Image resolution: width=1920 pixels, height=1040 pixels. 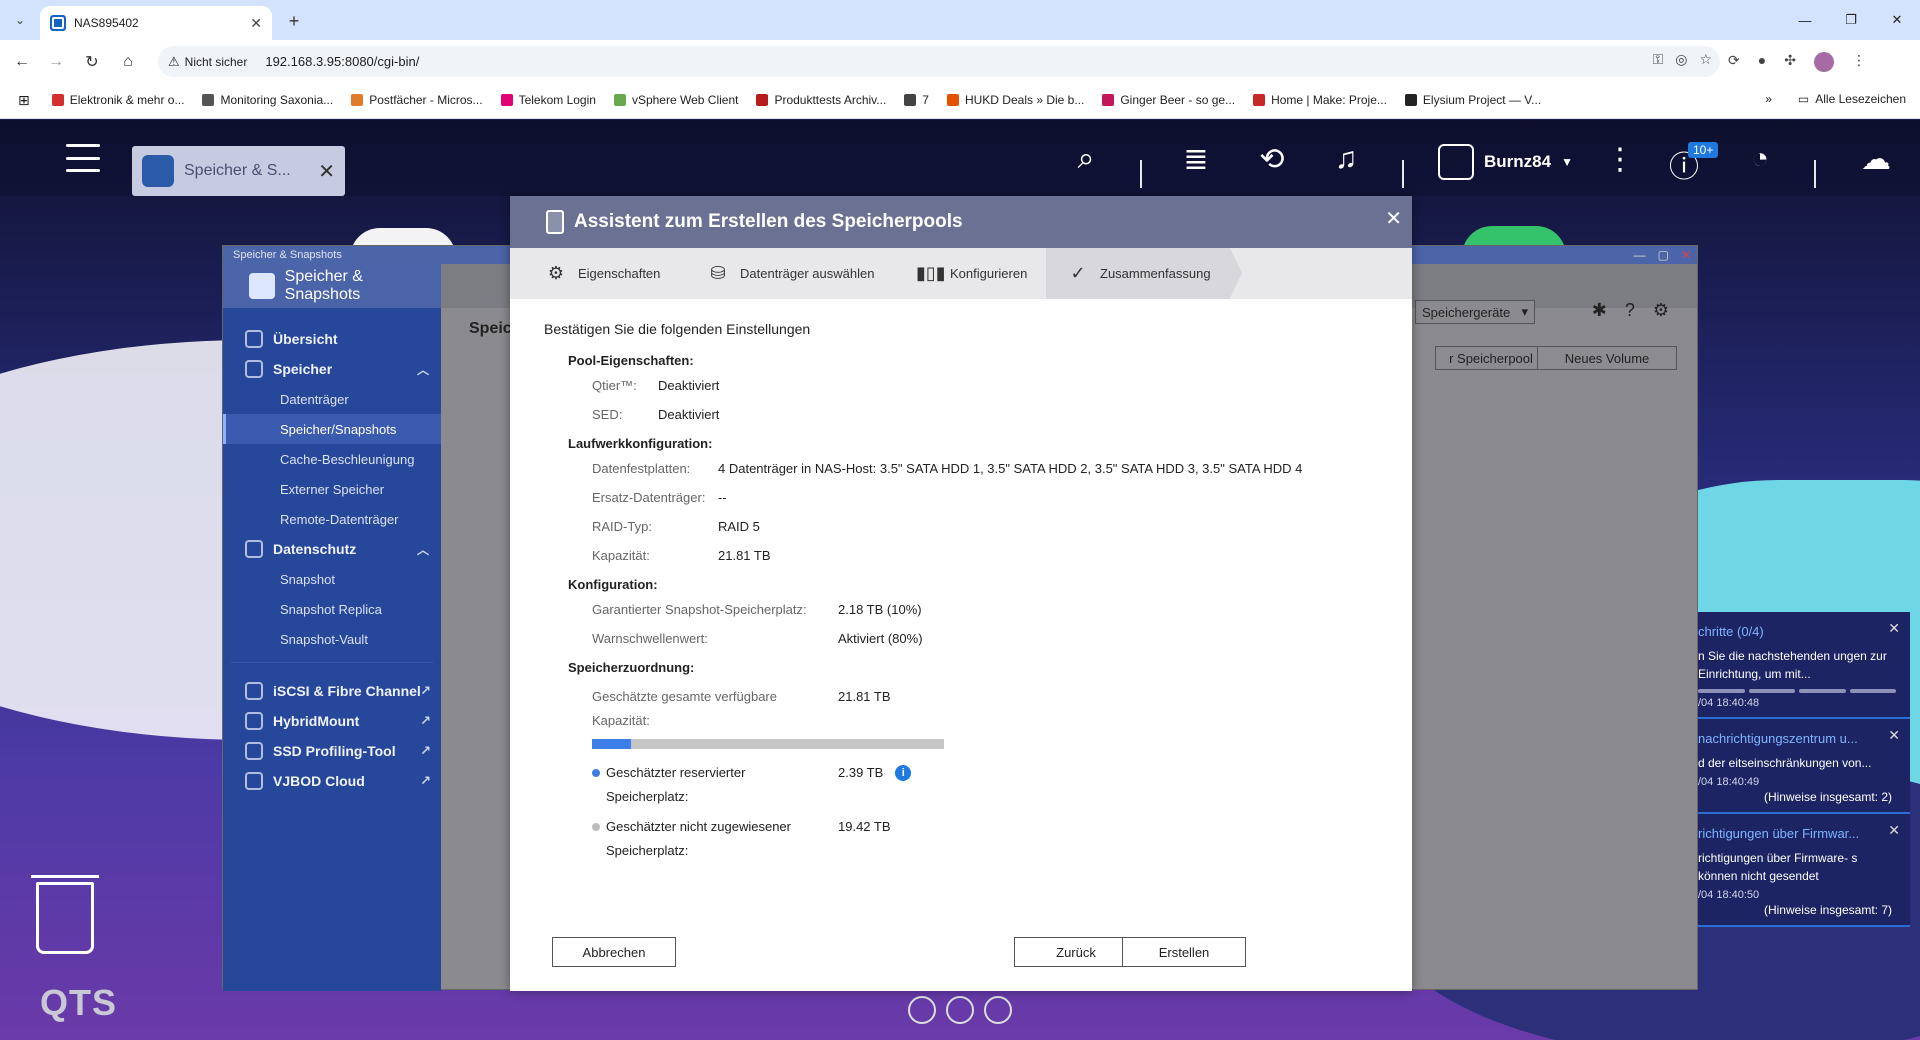 I want to click on extension-link-icon: ⟳, so click(x=1734, y=62).